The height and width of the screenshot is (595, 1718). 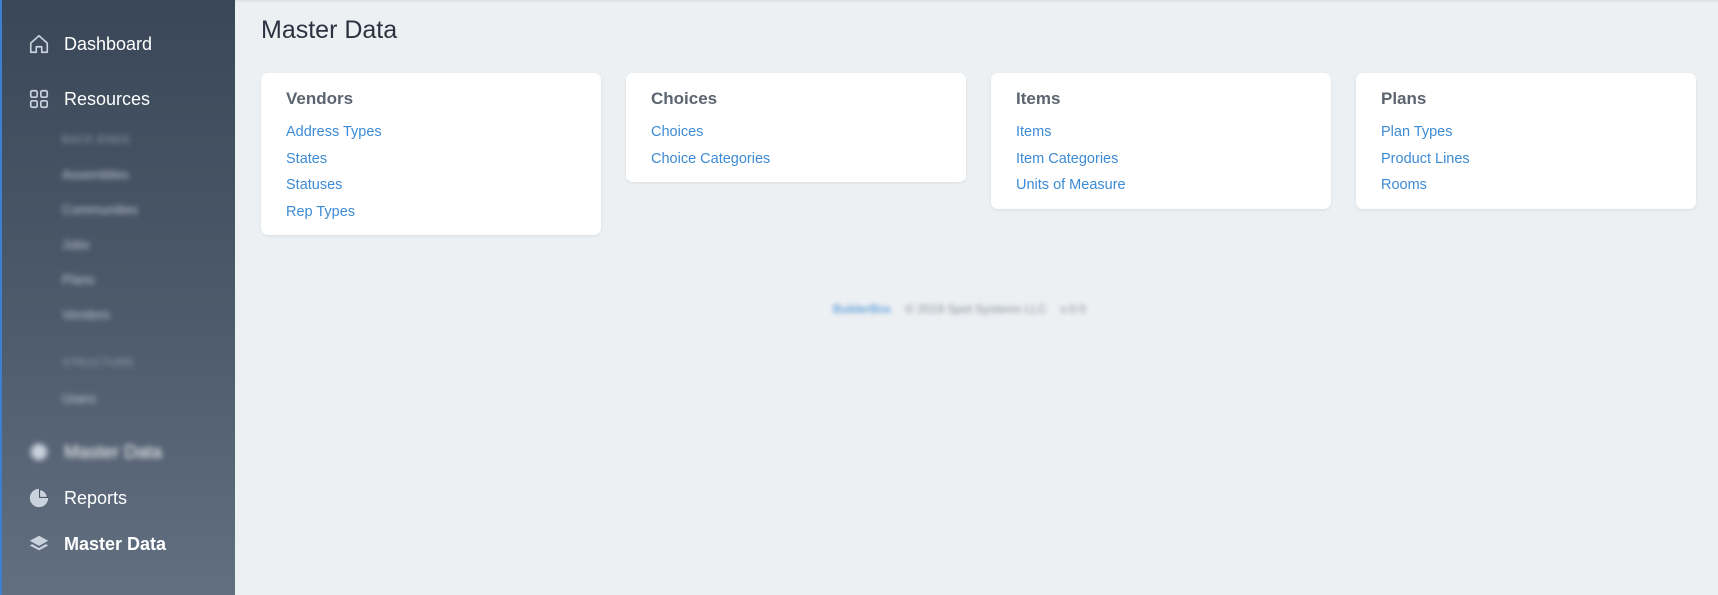 I want to click on sidebar-item-dashboard: Dashboard, so click(x=89, y=44).